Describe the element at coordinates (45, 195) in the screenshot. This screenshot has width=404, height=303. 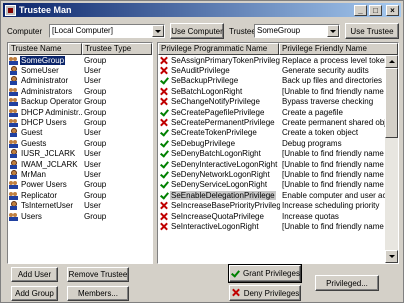
I see `trustee-name-cell: Replicator` at that location.